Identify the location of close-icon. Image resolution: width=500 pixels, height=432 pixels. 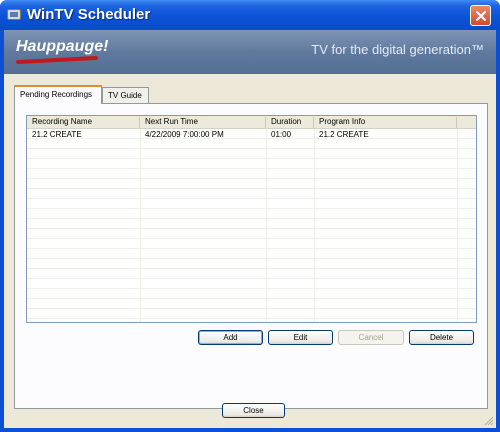
(481, 16).